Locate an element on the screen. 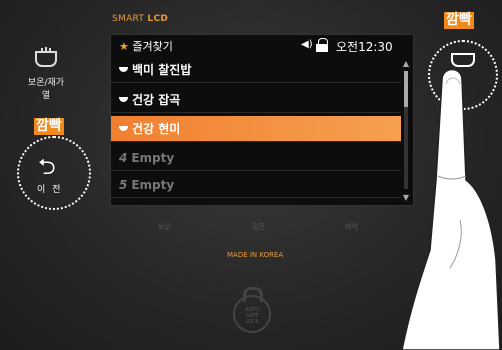 This screenshot has width=502, height=350. bottom-label-save: 절전 is located at coordinates (258, 227).